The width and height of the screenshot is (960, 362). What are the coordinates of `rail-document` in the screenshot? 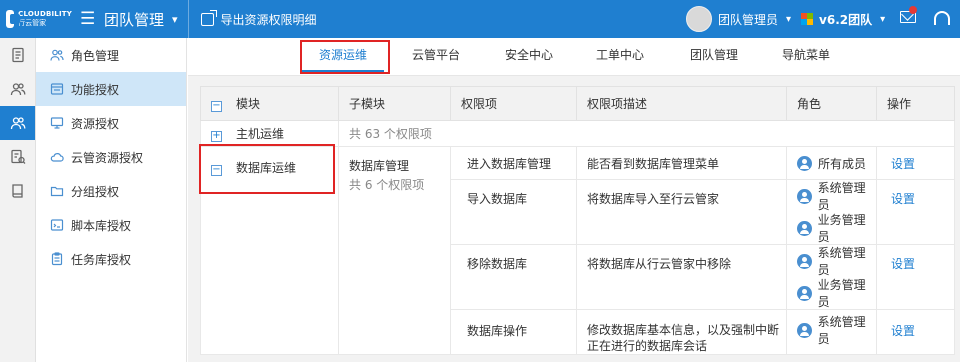 It's located at (17, 55).